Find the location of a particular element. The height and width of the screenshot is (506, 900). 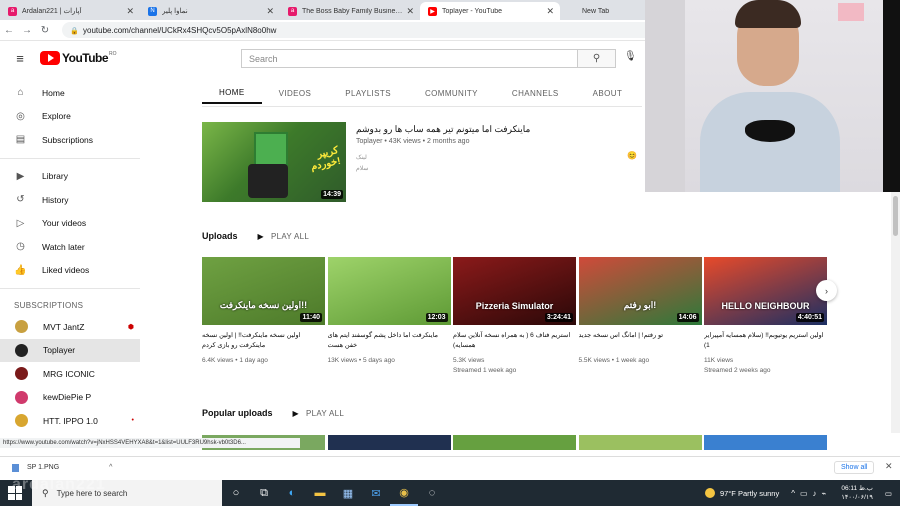

download-item: SP 1.PNG ^ is located at coordinates (62, 467).